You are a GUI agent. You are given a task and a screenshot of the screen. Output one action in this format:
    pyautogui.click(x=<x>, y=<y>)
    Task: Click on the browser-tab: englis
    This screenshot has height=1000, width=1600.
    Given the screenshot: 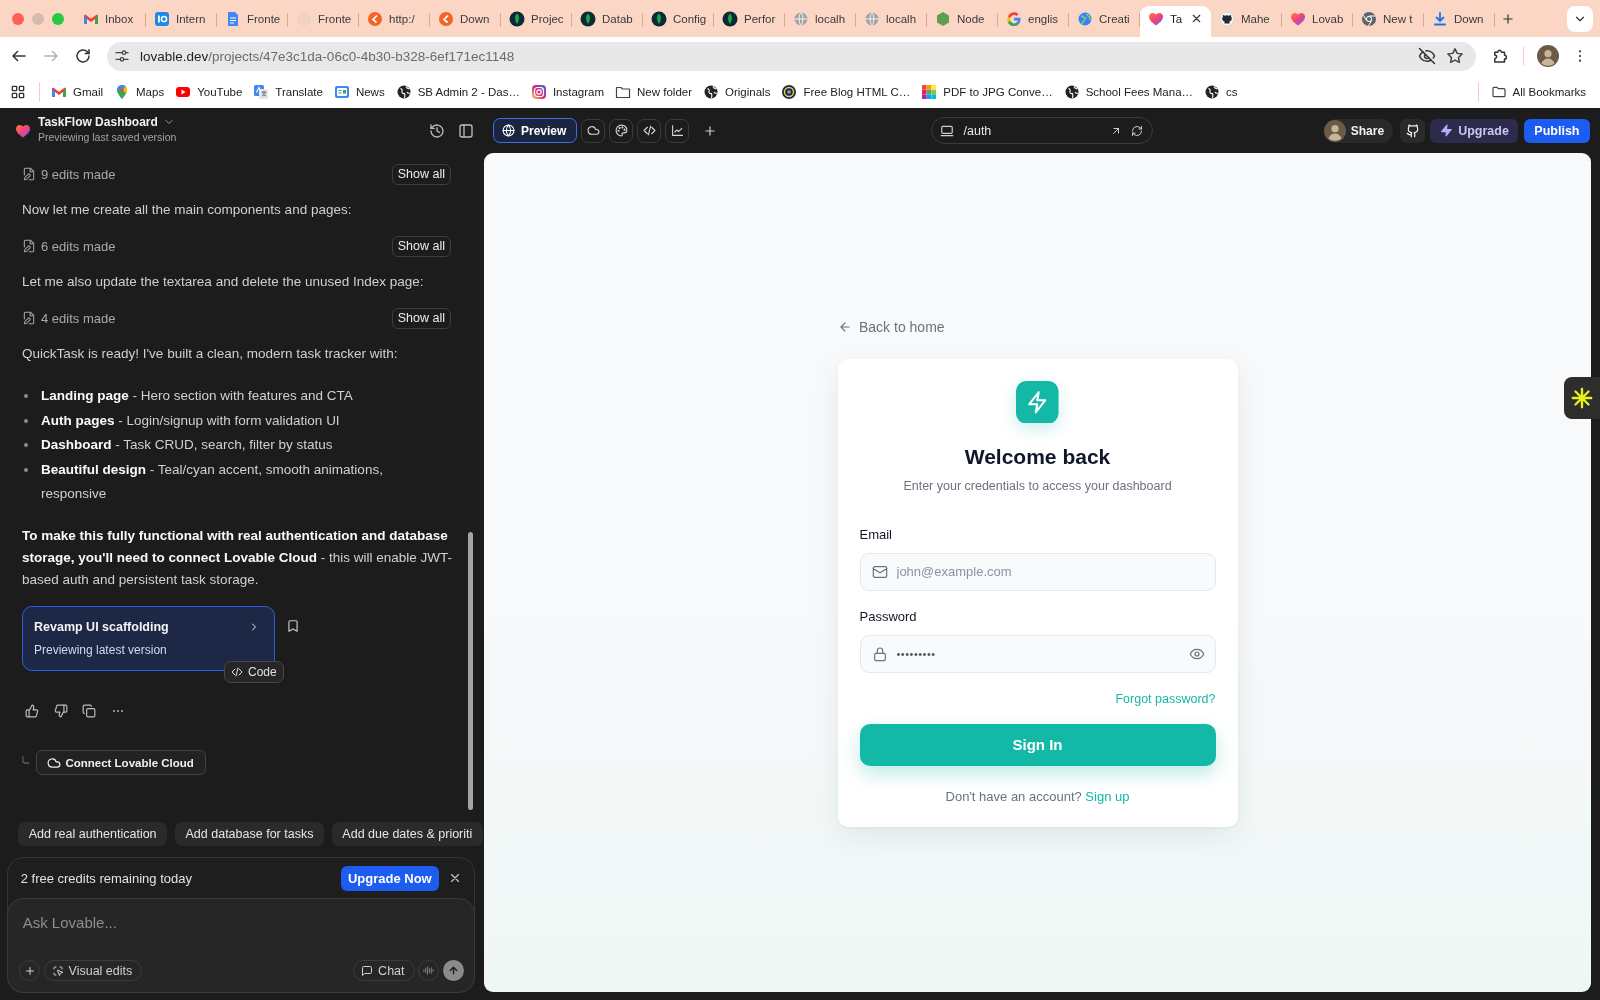 What is the action you would take?
    pyautogui.click(x=1033, y=21)
    